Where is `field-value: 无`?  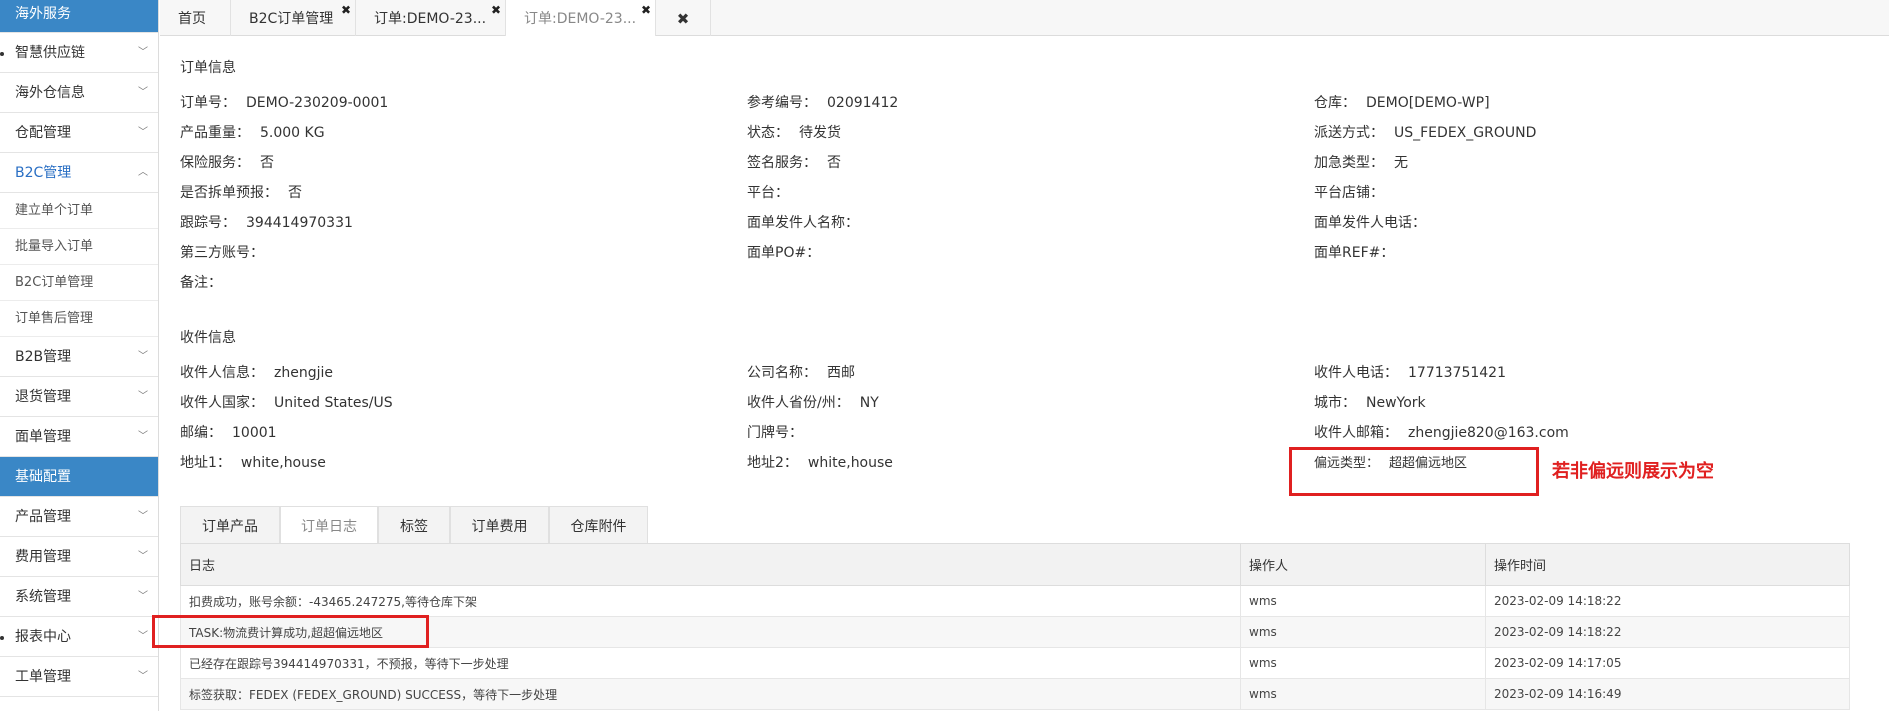
field-value: 无 is located at coordinates (1401, 163).